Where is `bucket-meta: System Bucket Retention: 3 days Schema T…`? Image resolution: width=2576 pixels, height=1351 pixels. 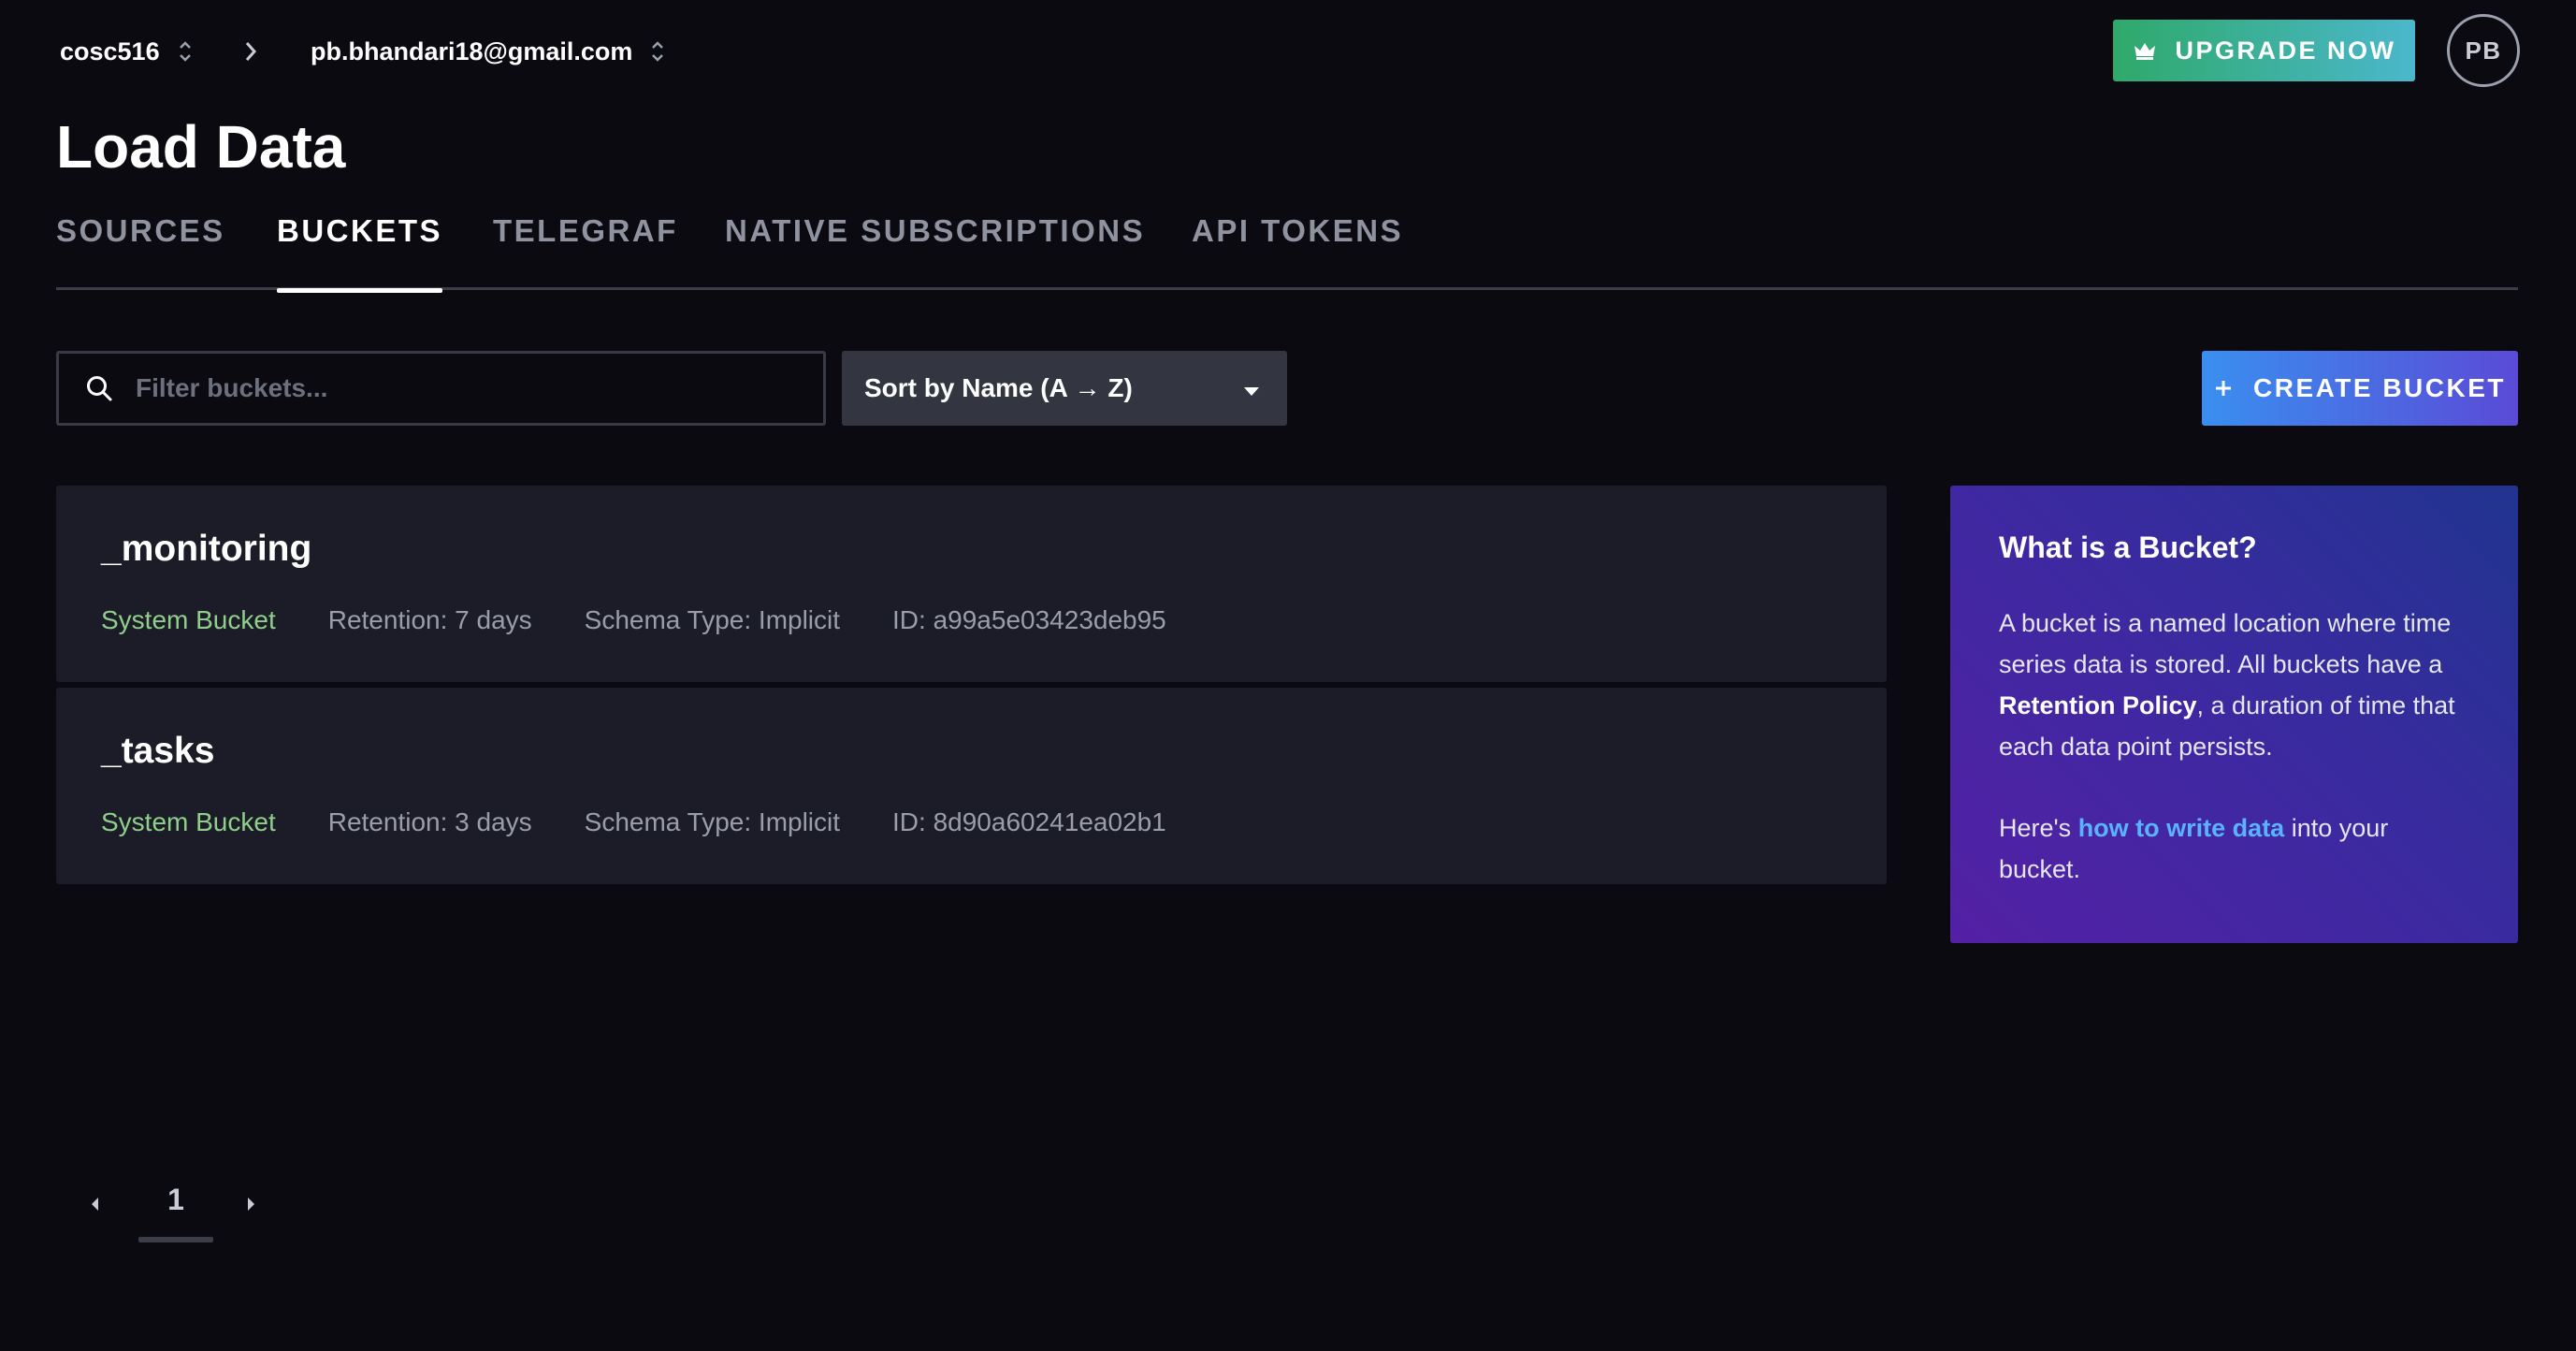 bucket-meta: System Bucket Retention: 3 days Schema T… is located at coordinates (633, 822).